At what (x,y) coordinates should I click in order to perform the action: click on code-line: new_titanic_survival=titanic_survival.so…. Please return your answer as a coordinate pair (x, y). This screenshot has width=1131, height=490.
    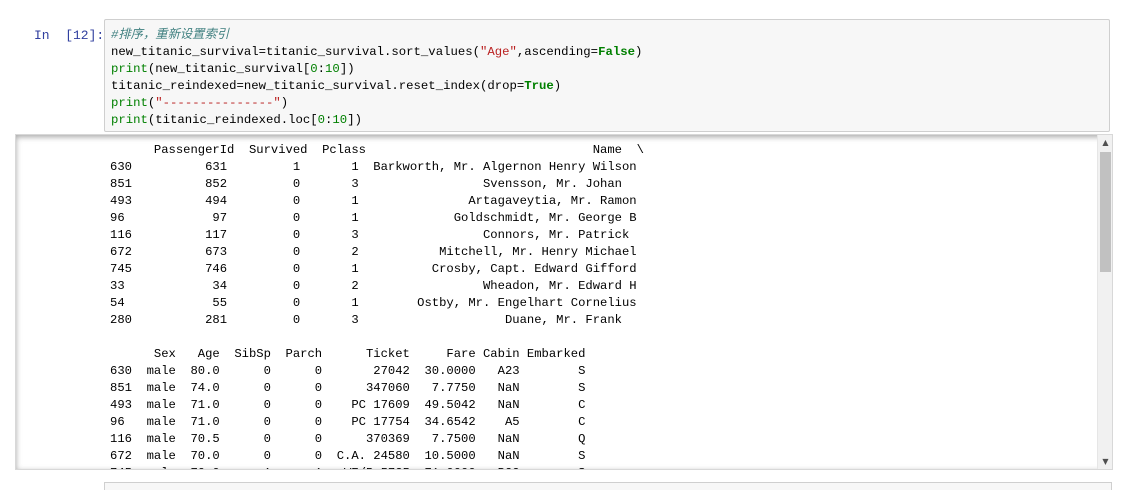
    Looking at the image, I should click on (610, 52).